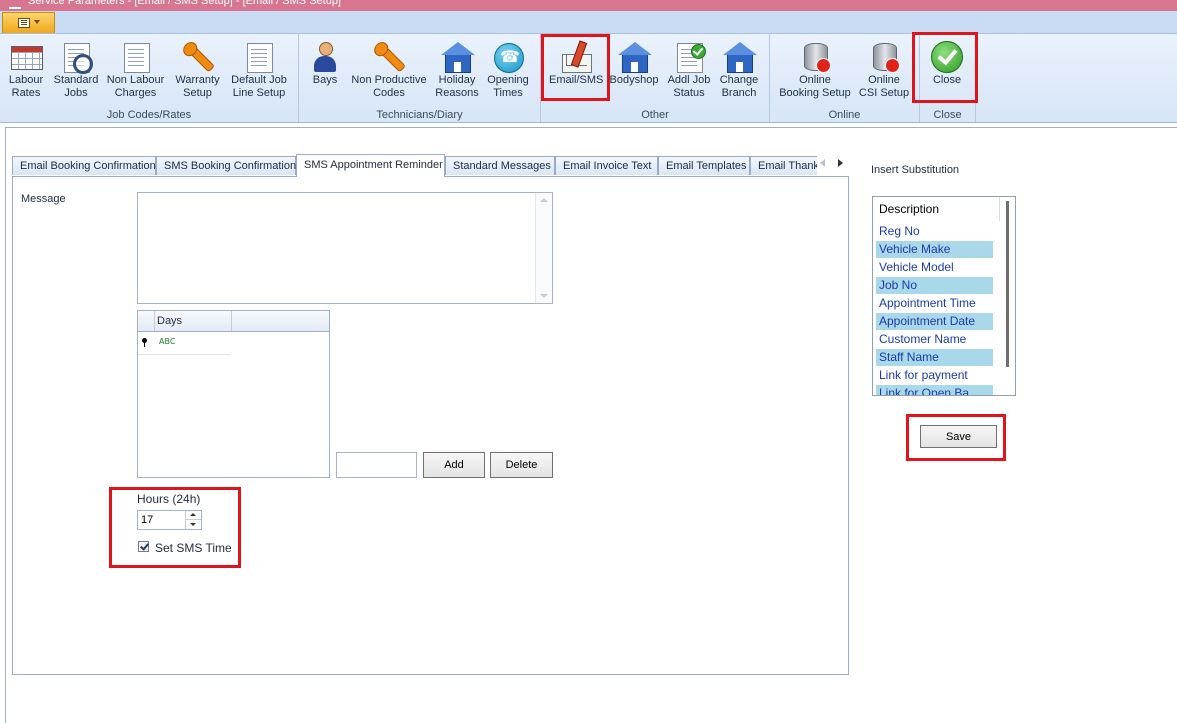 This screenshot has width=1177, height=723. What do you see at coordinates (143, 546) in the screenshot?
I see `set-sms-time-checkbox` at bounding box center [143, 546].